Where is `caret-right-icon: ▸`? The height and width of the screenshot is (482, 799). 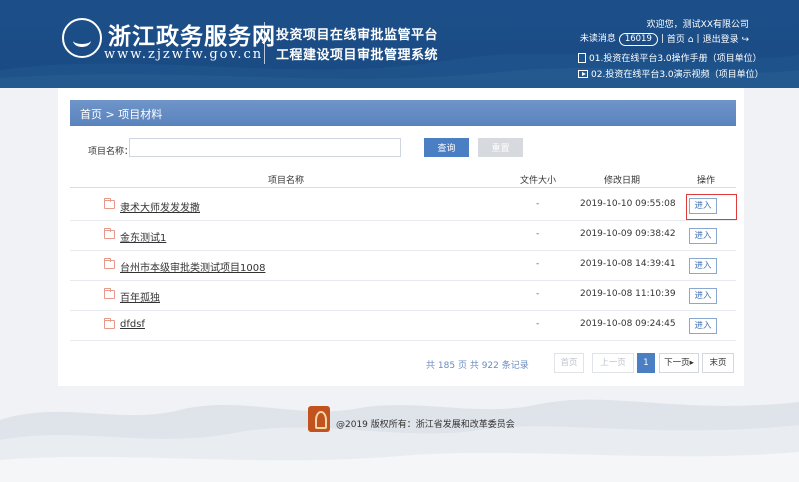 caret-right-icon: ▸ is located at coordinates (691, 363).